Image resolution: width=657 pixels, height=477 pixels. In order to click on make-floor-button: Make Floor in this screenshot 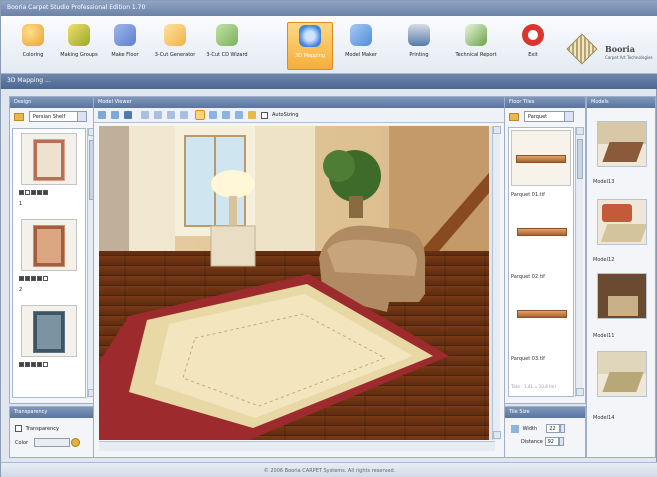, I will do `click(125, 46)`.